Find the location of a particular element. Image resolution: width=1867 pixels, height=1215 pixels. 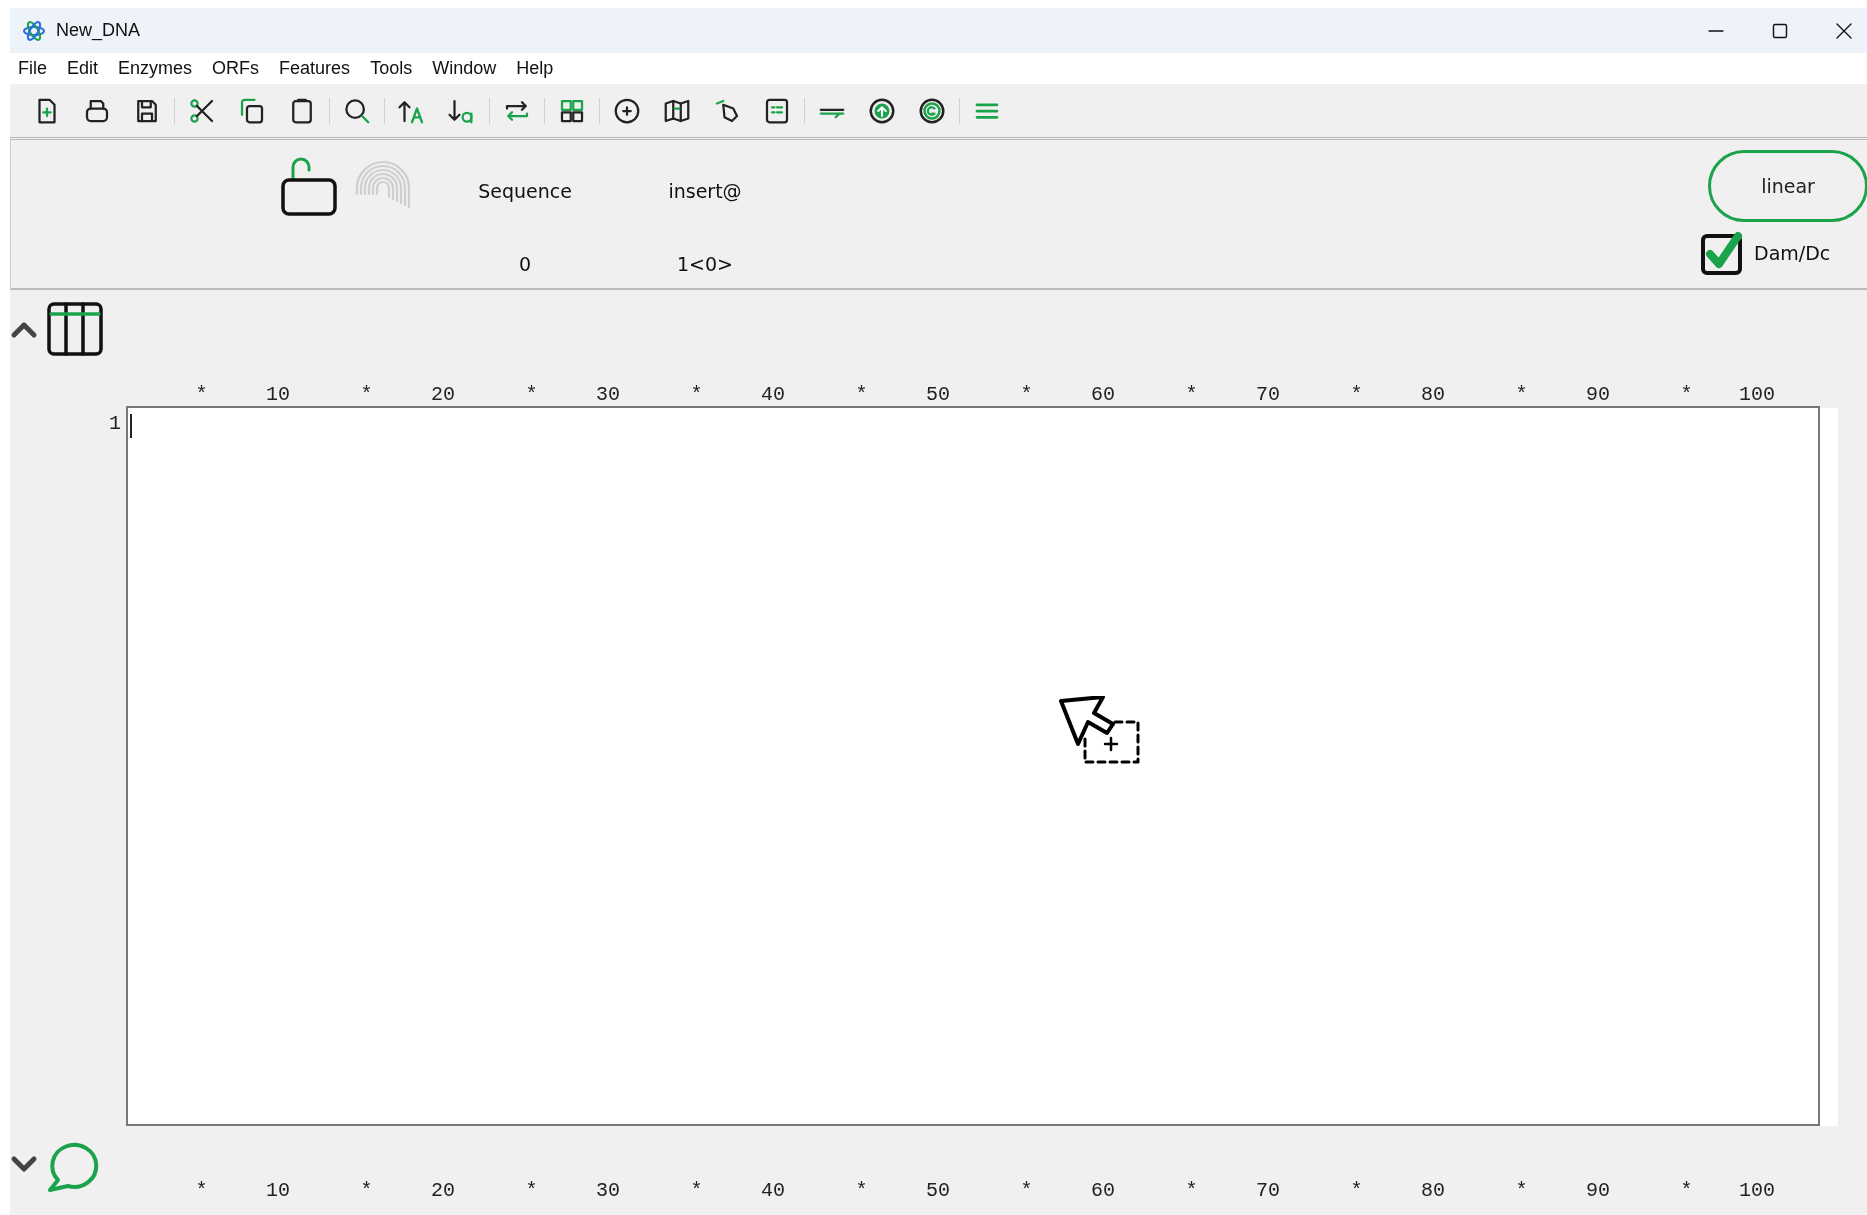

topology-button: linear is located at coordinates (1787, 186).